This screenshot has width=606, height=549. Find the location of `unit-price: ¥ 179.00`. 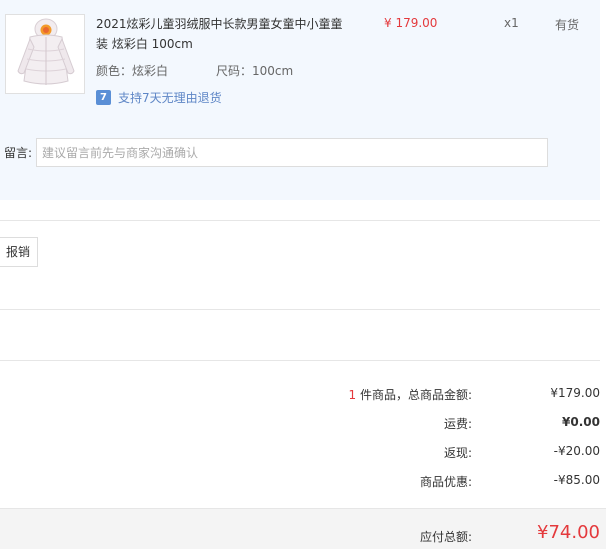

unit-price: ¥ 179.00 is located at coordinates (411, 23).